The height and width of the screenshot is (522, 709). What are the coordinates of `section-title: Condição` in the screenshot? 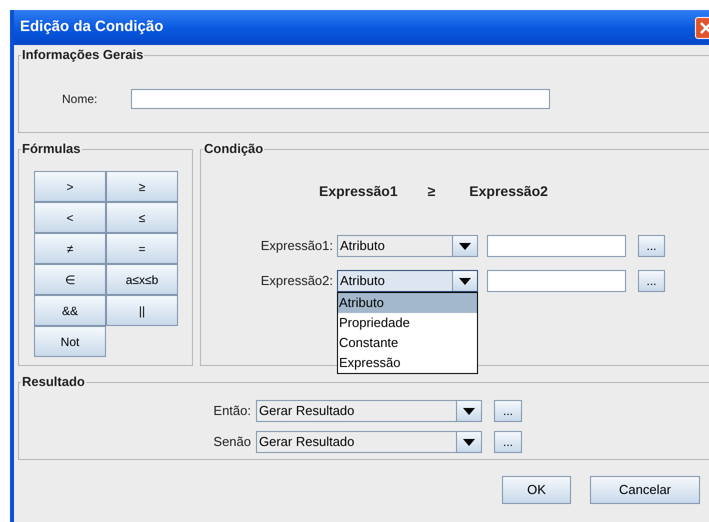 It's located at (234, 148).